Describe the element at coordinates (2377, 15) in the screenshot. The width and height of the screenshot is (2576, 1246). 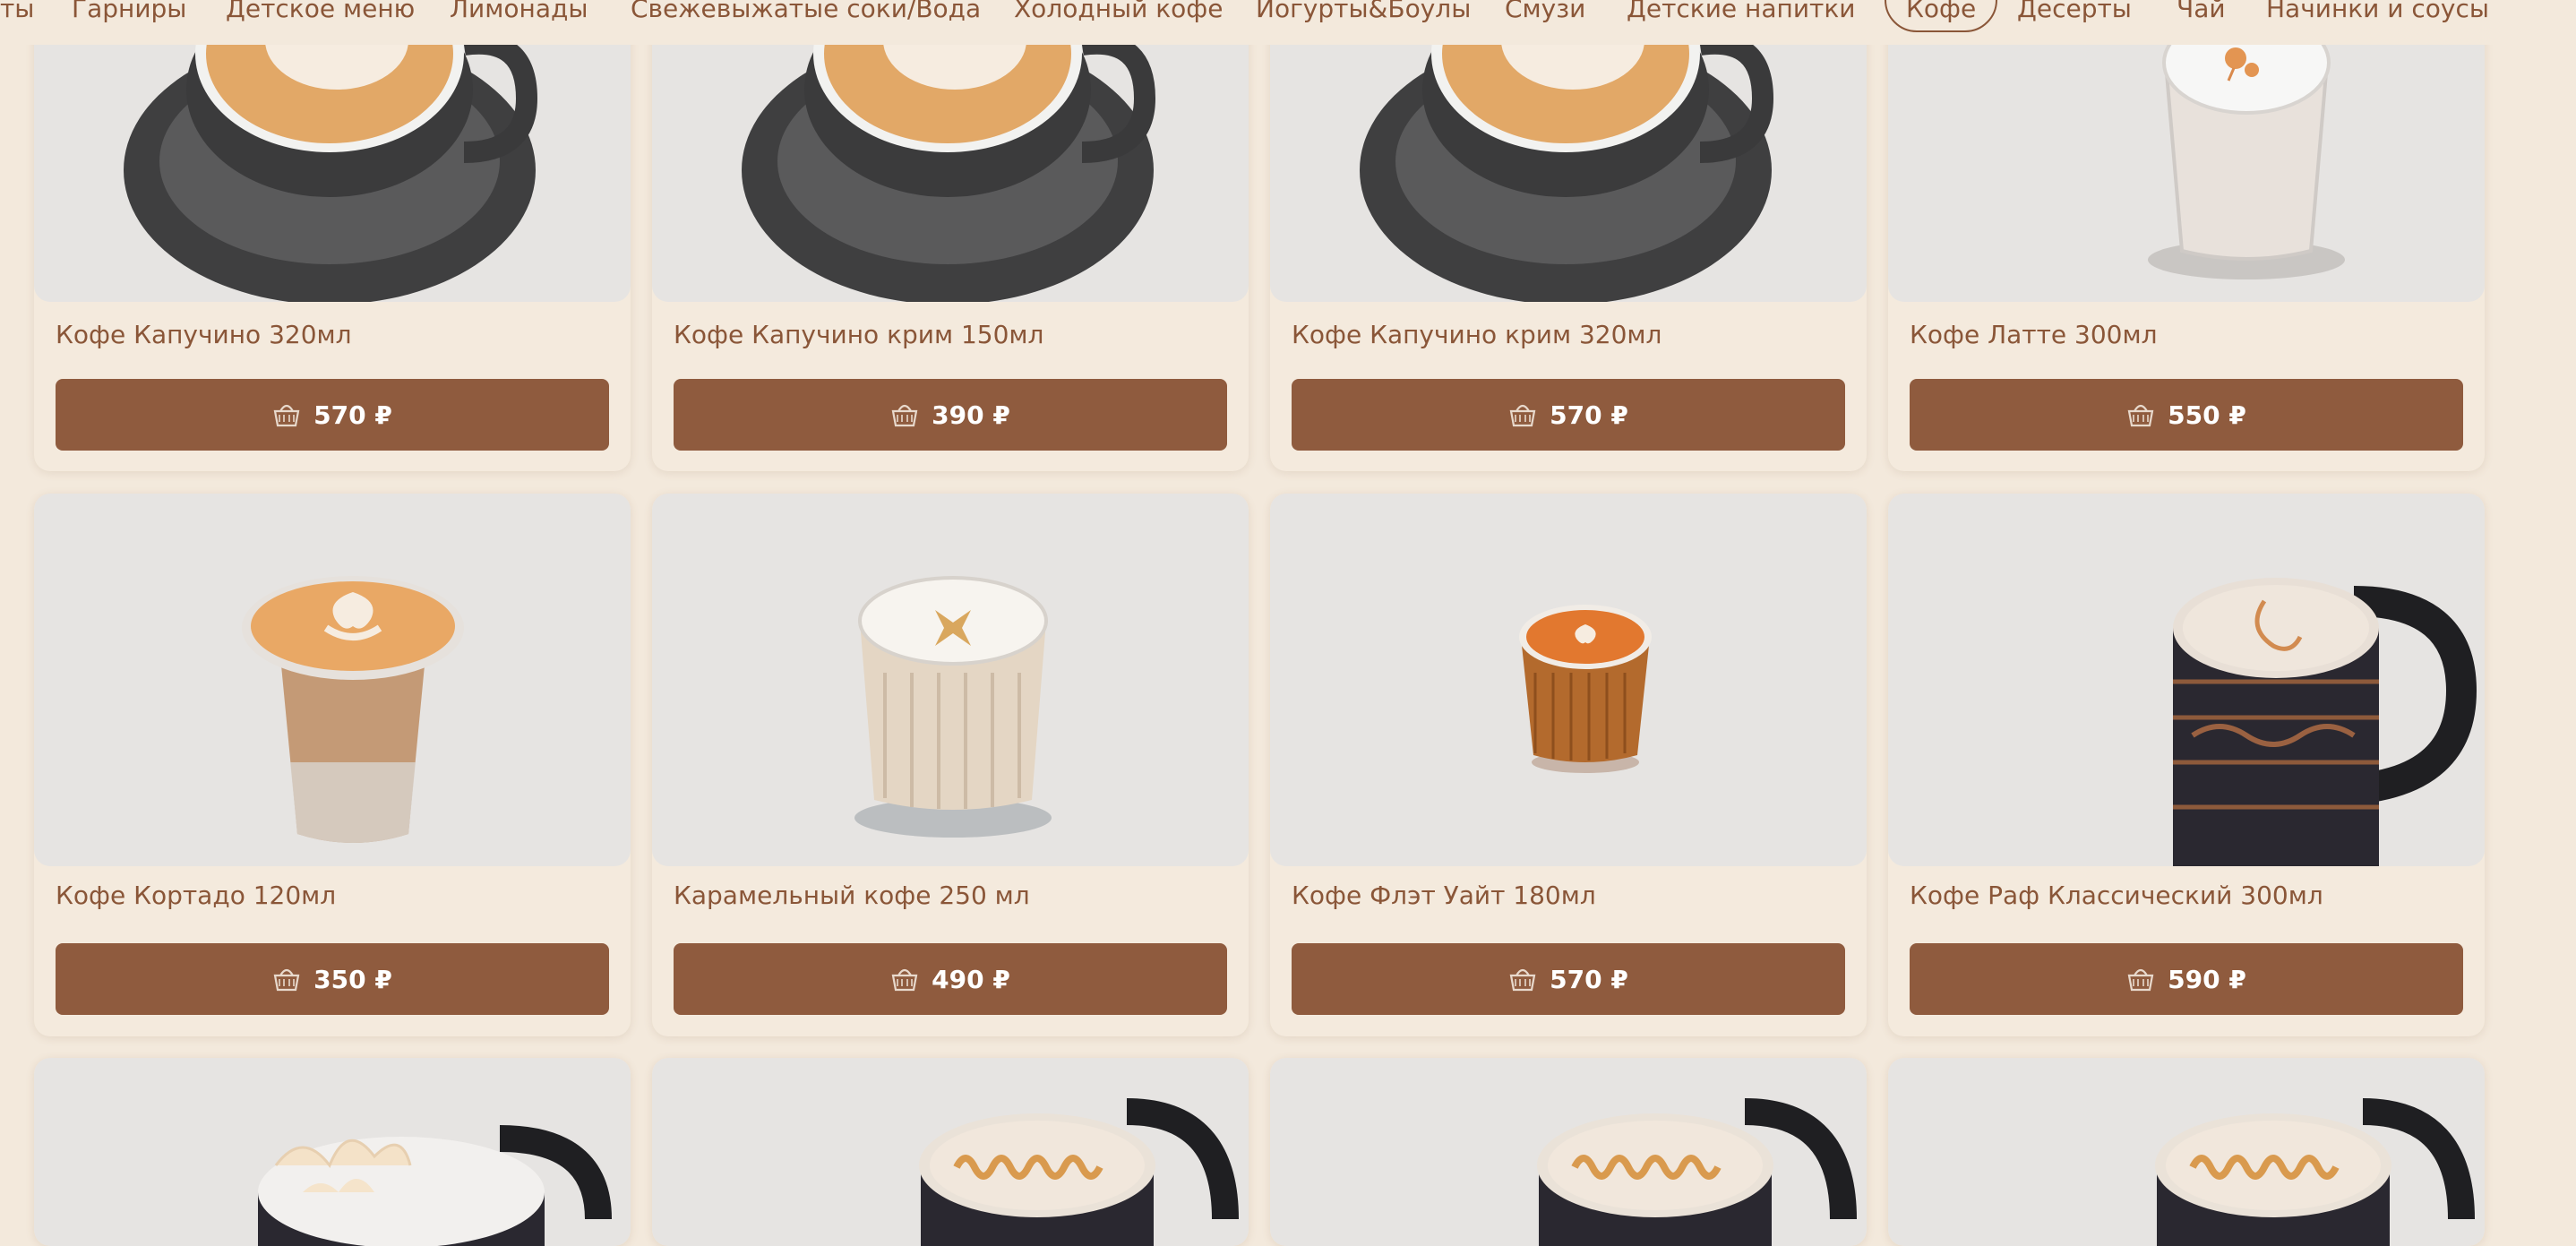
I see `nav-item-toppings-sauces: Начинки и соусы` at that location.